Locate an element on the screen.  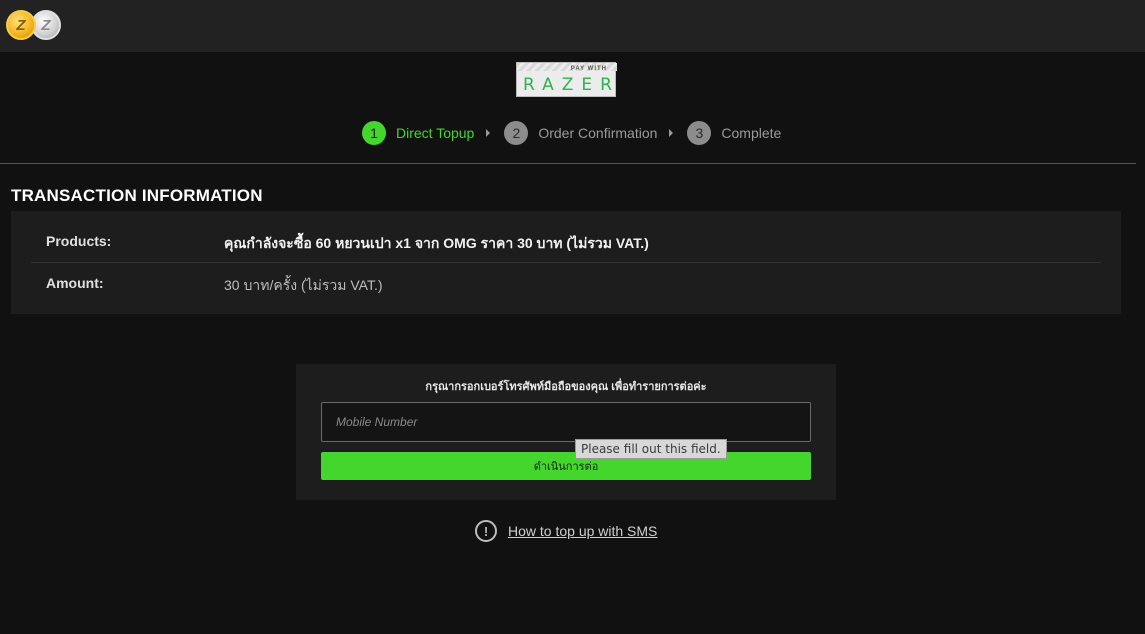
mobile-number-input is located at coordinates (566, 422).